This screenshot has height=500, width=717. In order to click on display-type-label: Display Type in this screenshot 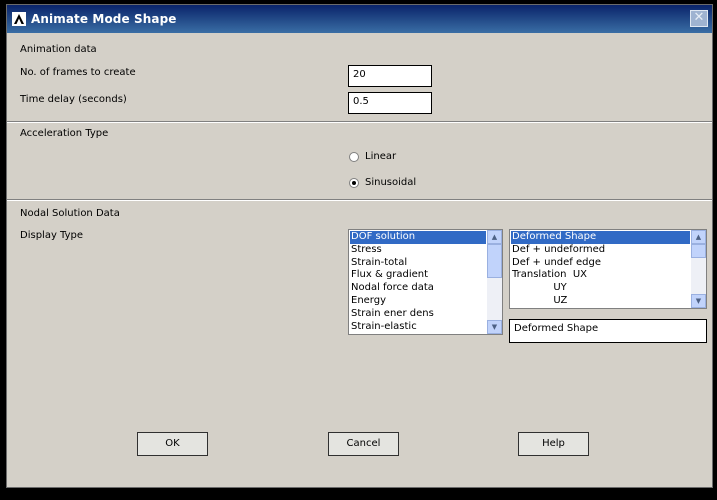, I will do `click(52, 235)`.